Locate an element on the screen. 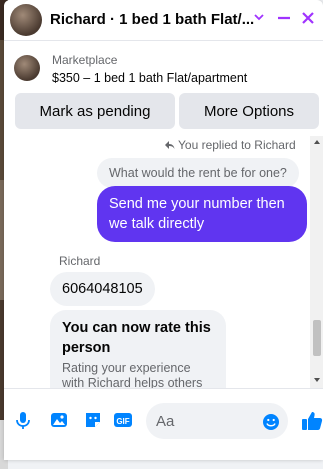  received-message: 6064048105 is located at coordinates (102, 289).